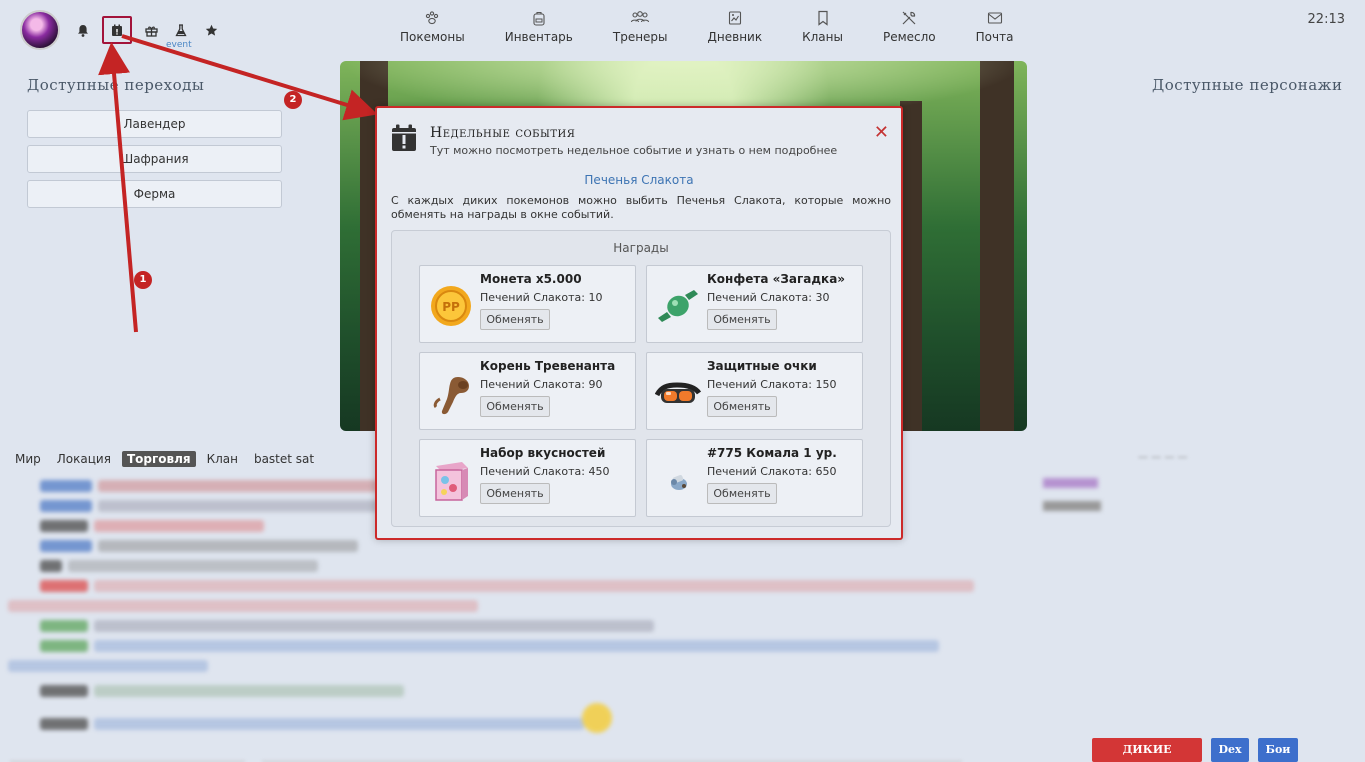  I want to click on nav-label: Дневник, so click(735, 37).